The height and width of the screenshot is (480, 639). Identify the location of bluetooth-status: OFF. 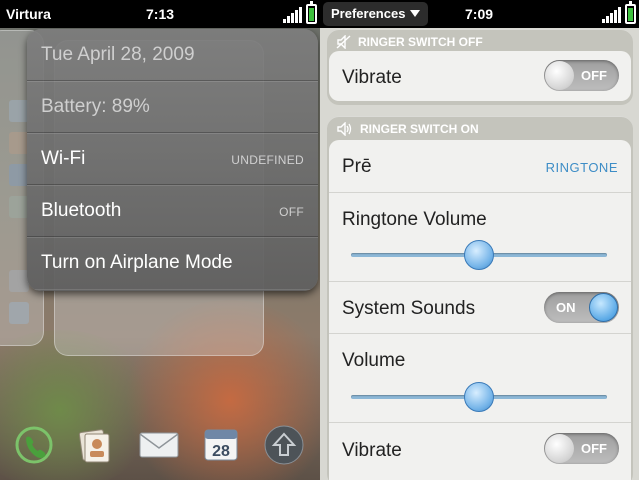
(291, 212).